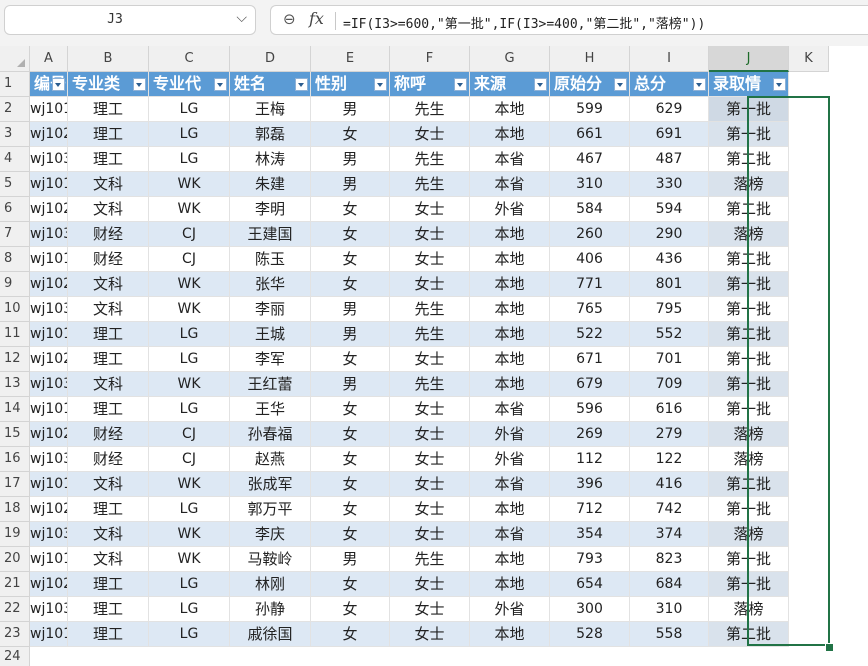 The image size is (868, 666). I want to click on table-cell: 122, so click(669, 459).